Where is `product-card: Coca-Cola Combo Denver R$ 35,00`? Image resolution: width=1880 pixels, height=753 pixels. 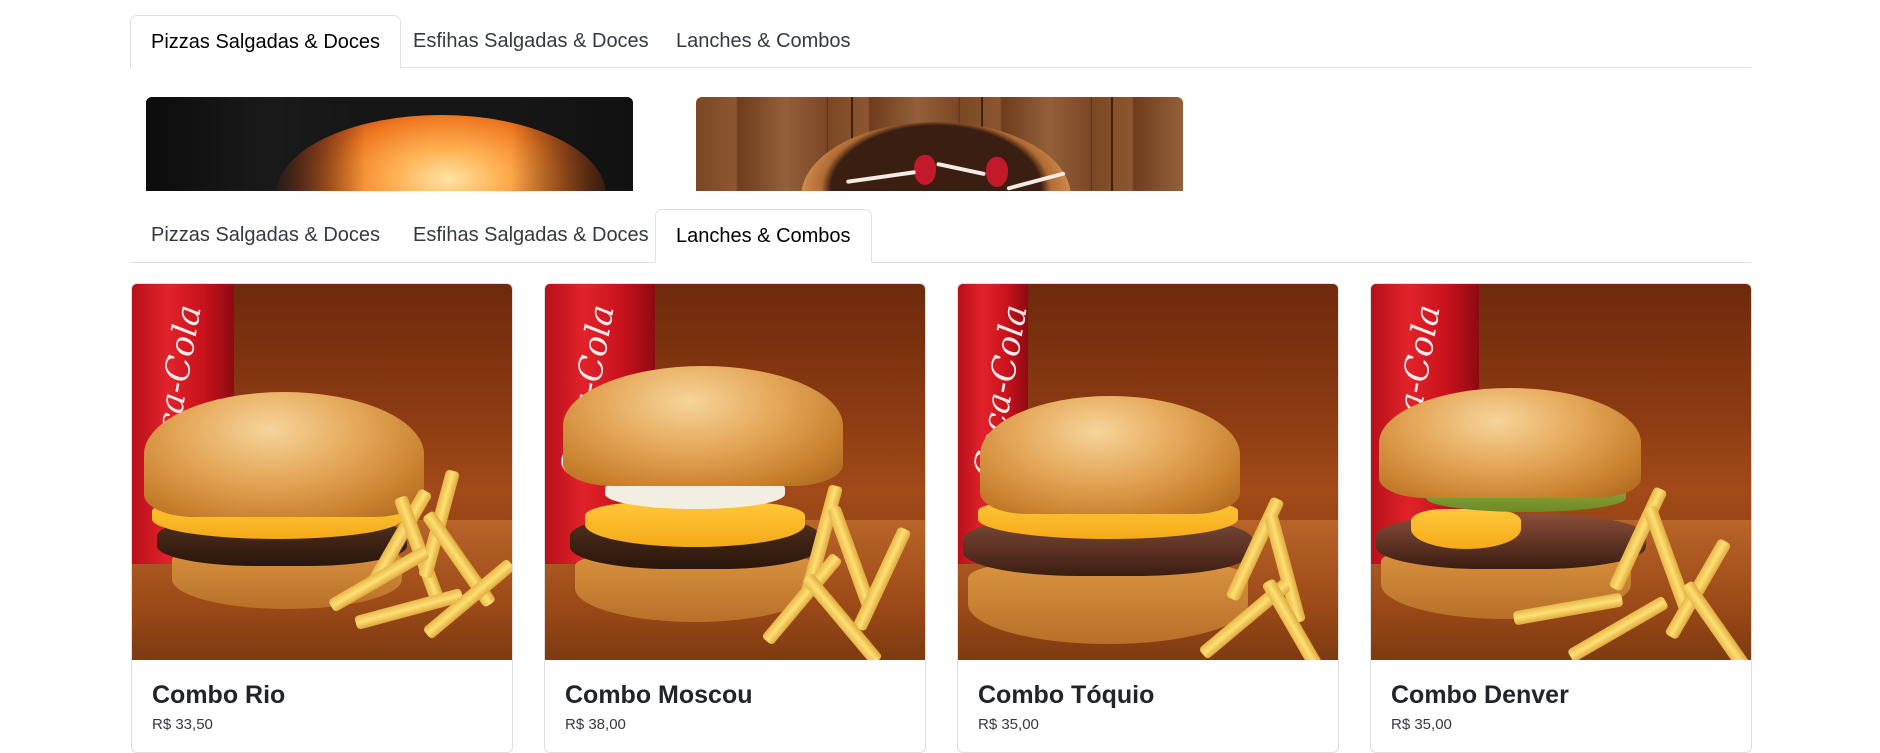 product-card: Coca-Cola Combo Denver R$ 35,00 is located at coordinates (1561, 518).